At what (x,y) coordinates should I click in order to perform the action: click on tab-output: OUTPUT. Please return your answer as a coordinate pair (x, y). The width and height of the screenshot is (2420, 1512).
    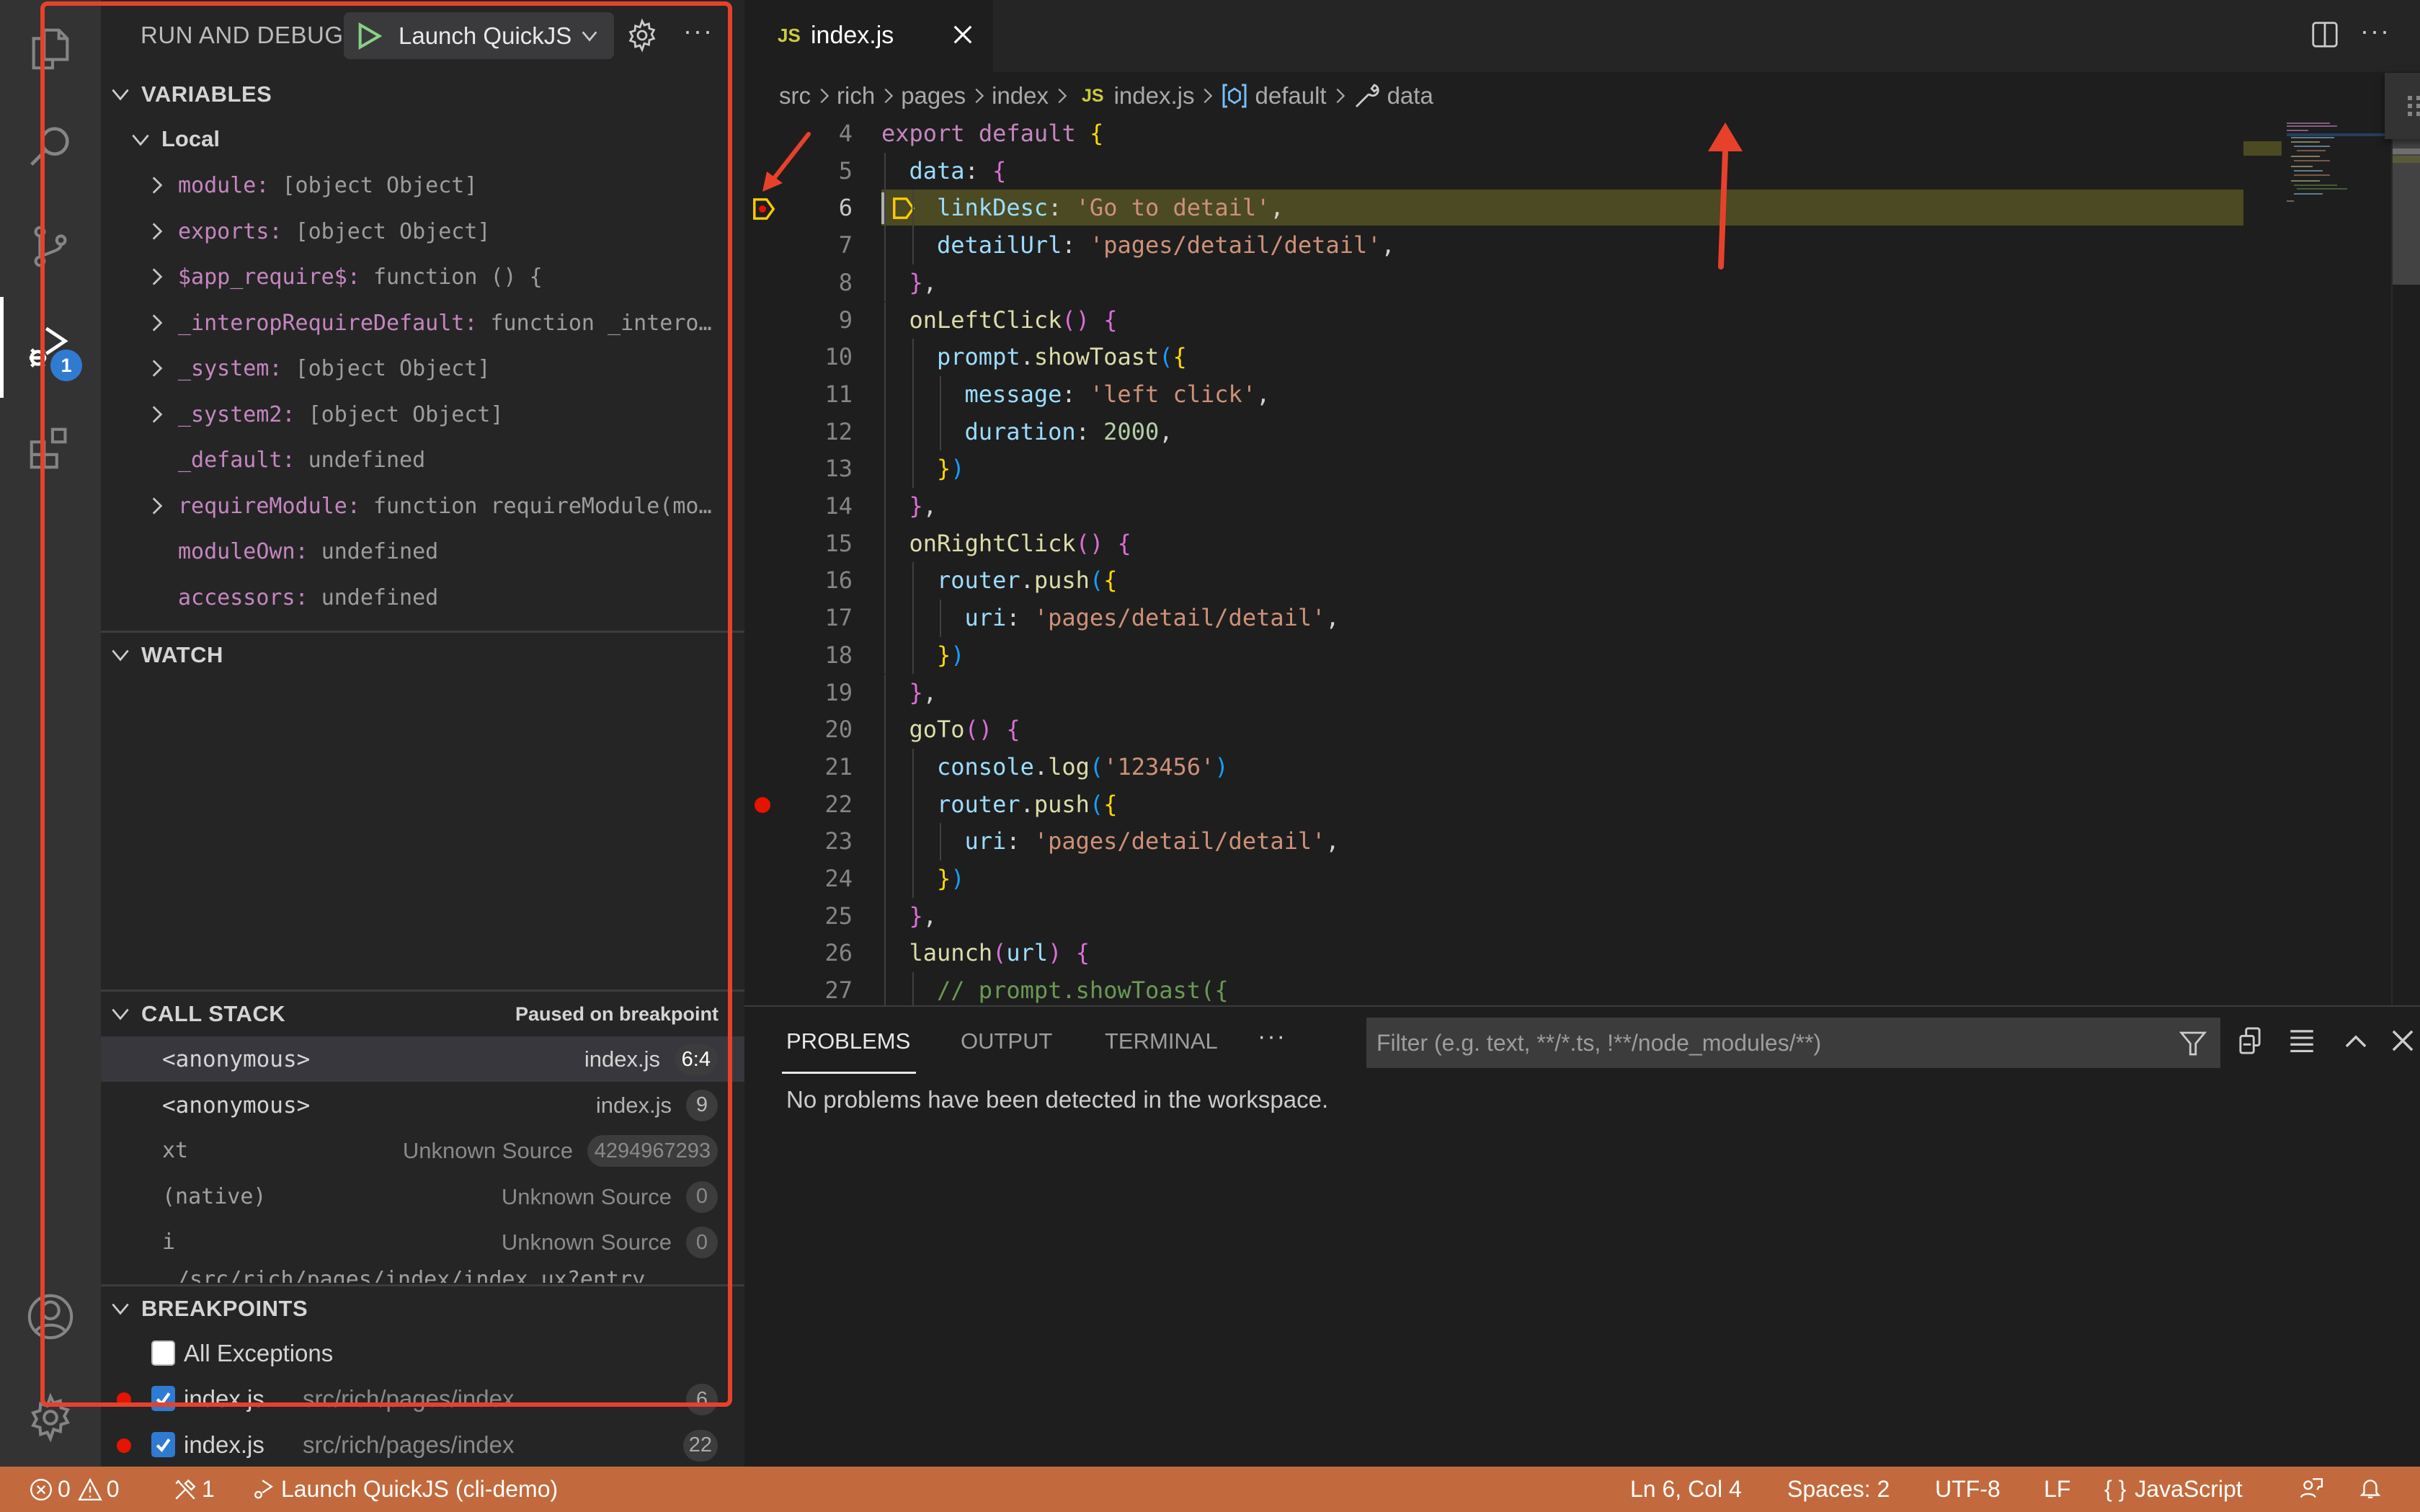
    Looking at the image, I should click on (1006, 1041).